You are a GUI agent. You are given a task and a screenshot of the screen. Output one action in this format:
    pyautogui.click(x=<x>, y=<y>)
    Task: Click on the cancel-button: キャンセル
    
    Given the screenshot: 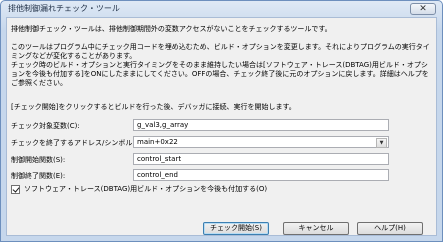 What is the action you would take?
    pyautogui.click(x=316, y=228)
    